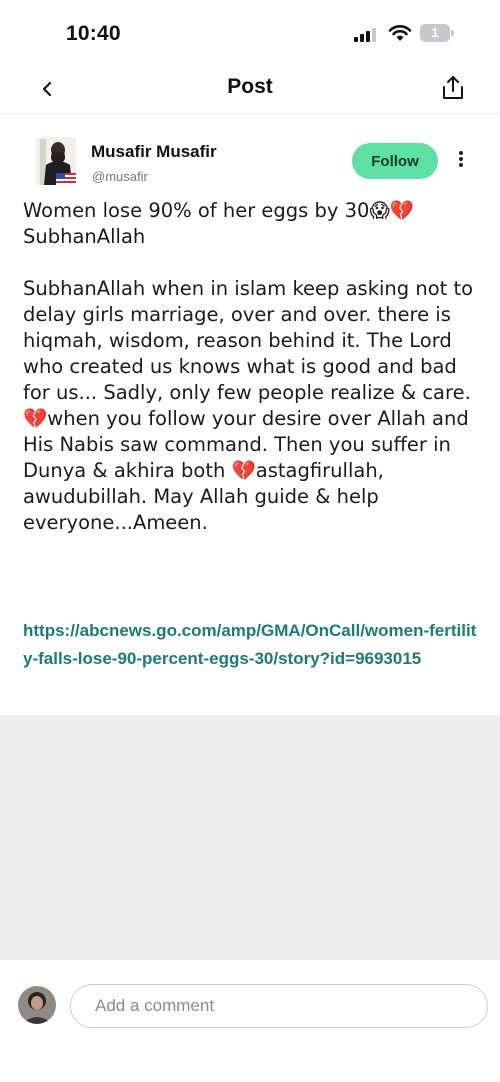  I want to click on page-title: Post, so click(250, 86).